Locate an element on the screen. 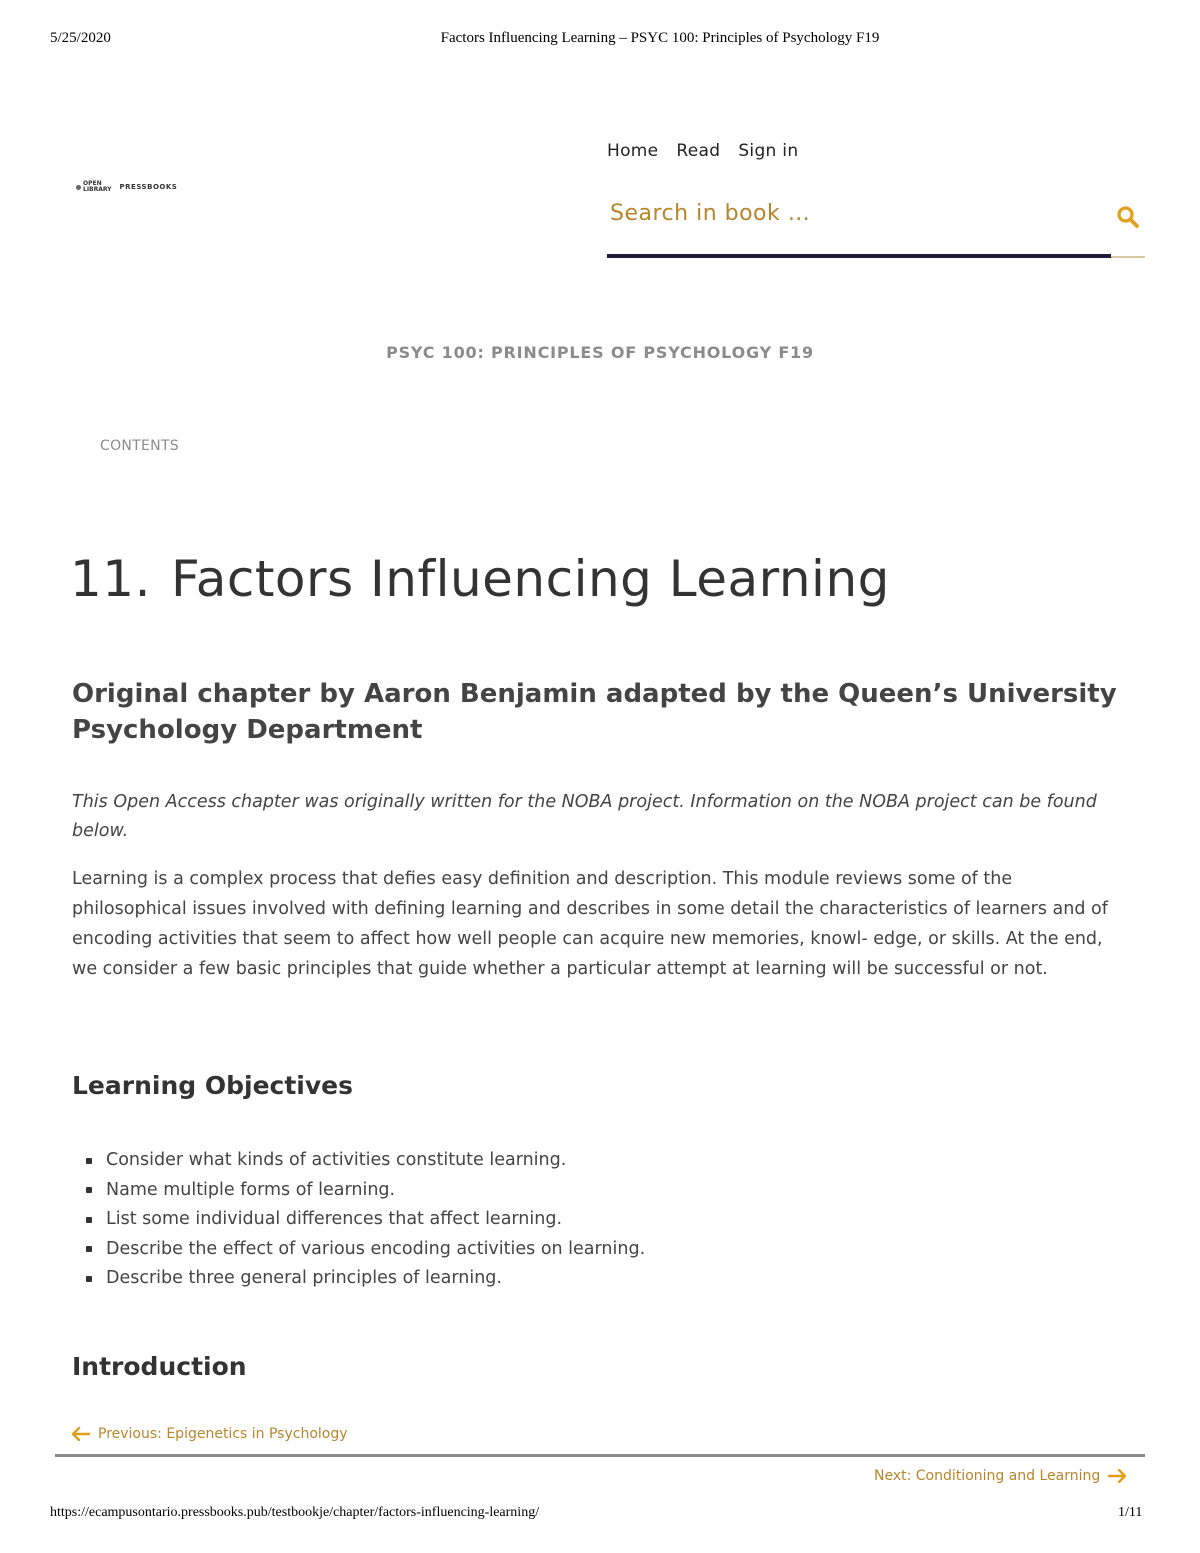 The width and height of the screenshot is (1200, 1553). search-icon is located at coordinates (1128, 217).